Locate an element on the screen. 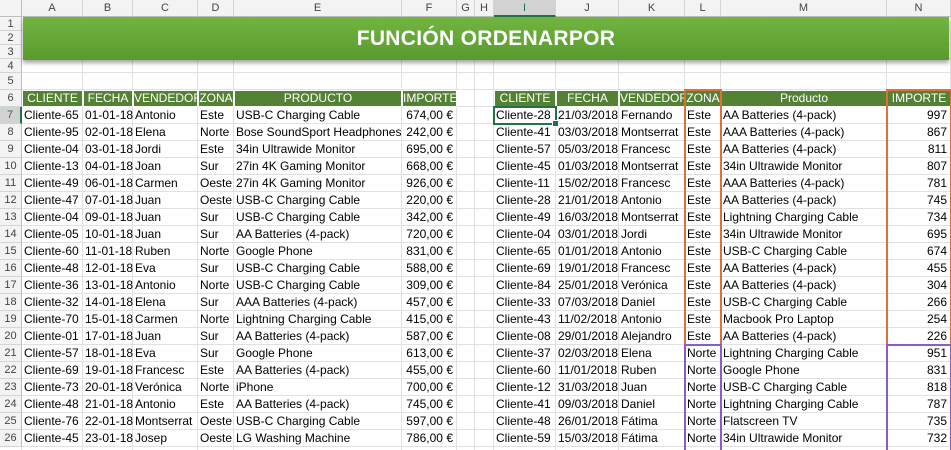 This screenshot has height=450, width=951. right-table-cell: Cliente-12 is located at coordinates (525, 387).